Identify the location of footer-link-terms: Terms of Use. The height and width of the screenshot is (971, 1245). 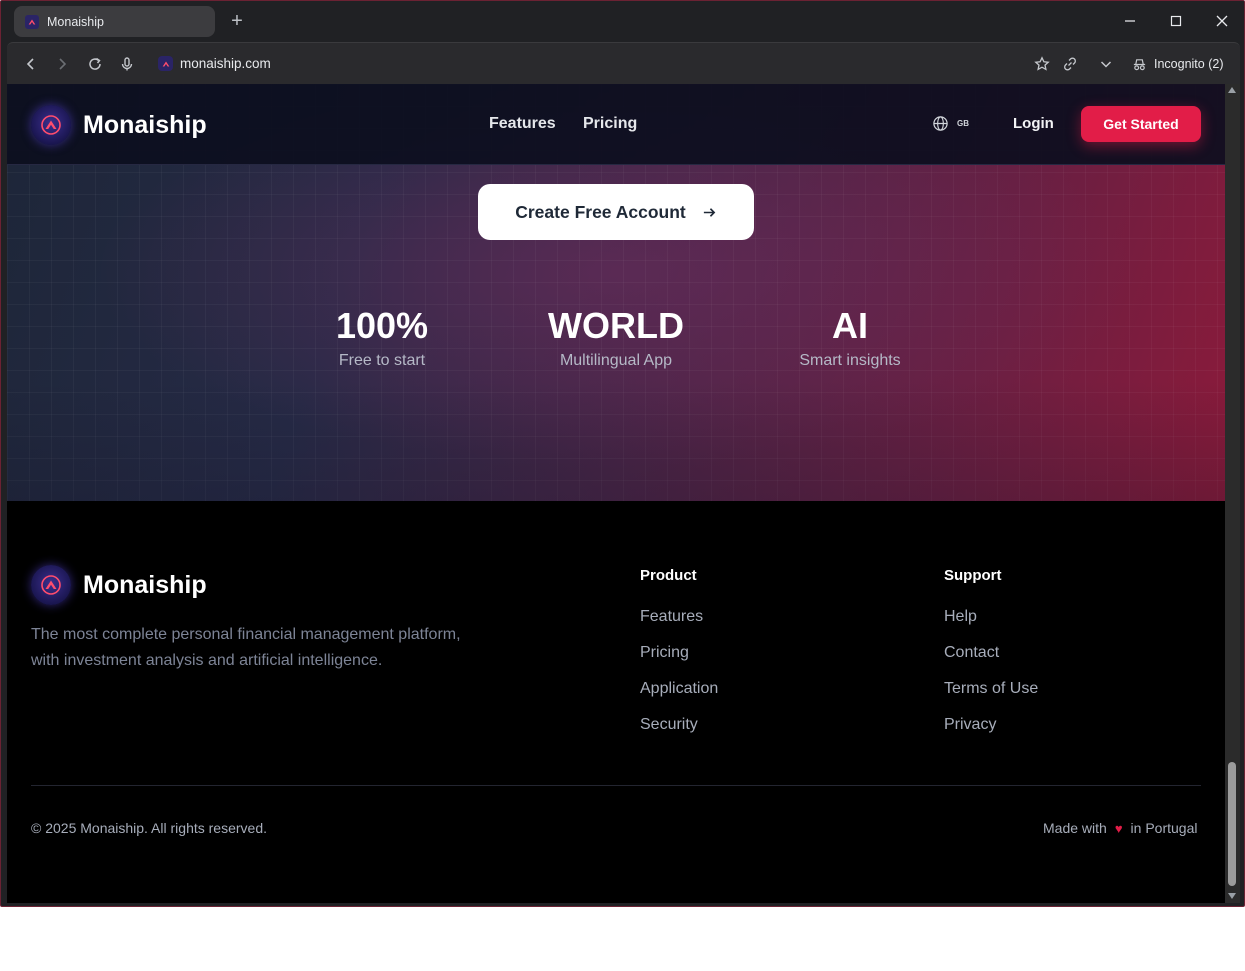
(991, 689).